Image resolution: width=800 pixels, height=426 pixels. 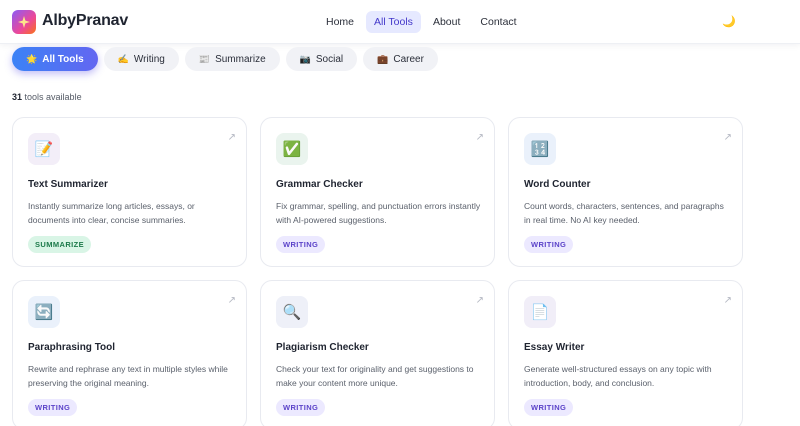 What do you see at coordinates (44, 149) in the screenshot?
I see `memo-icon: 📝` at bounding box center [44, 149].